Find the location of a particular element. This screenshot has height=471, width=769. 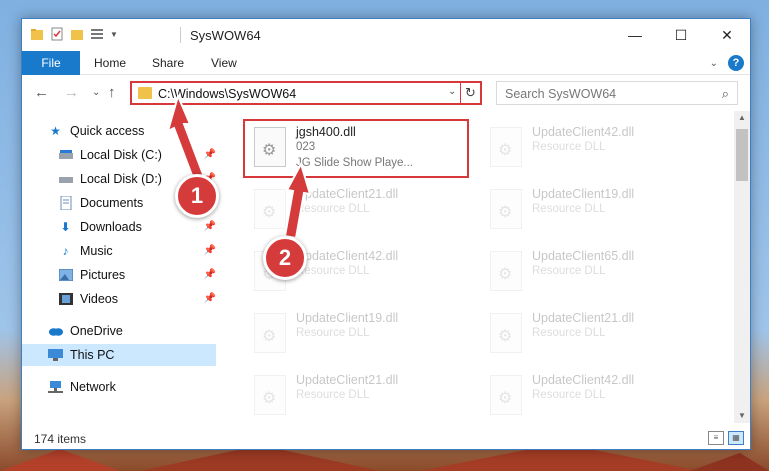

expand-ribbon-icon: ⌄ is located at coordinates (714, 63).